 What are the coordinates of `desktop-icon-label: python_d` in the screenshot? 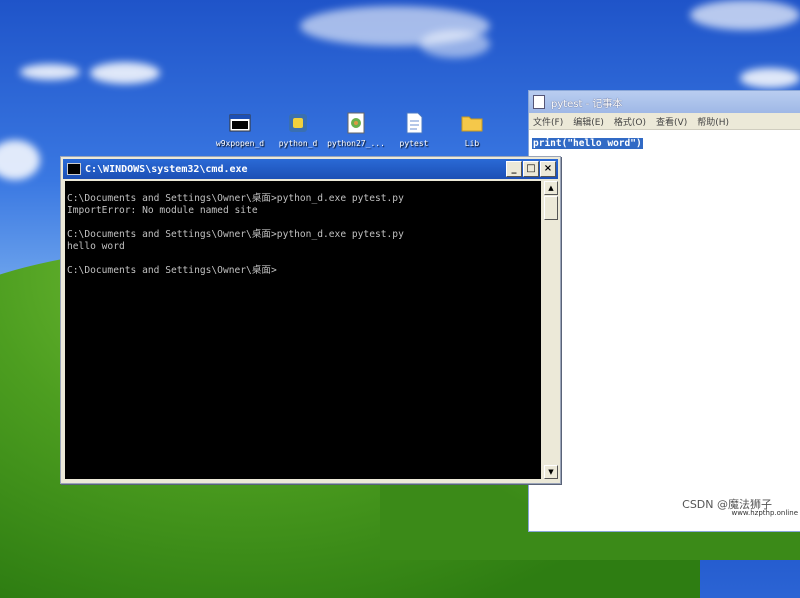 It's located at (298, 143).